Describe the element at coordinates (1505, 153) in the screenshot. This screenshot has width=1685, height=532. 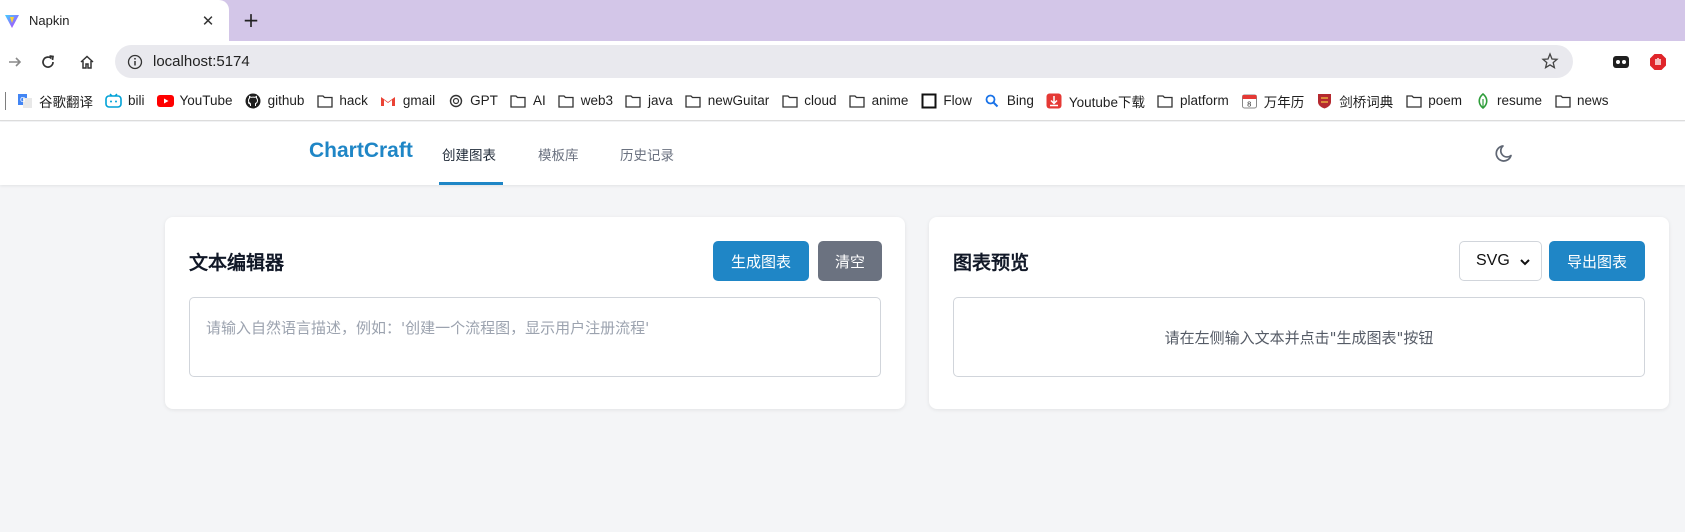
I see `dark-mode-moon-icon` at that location.